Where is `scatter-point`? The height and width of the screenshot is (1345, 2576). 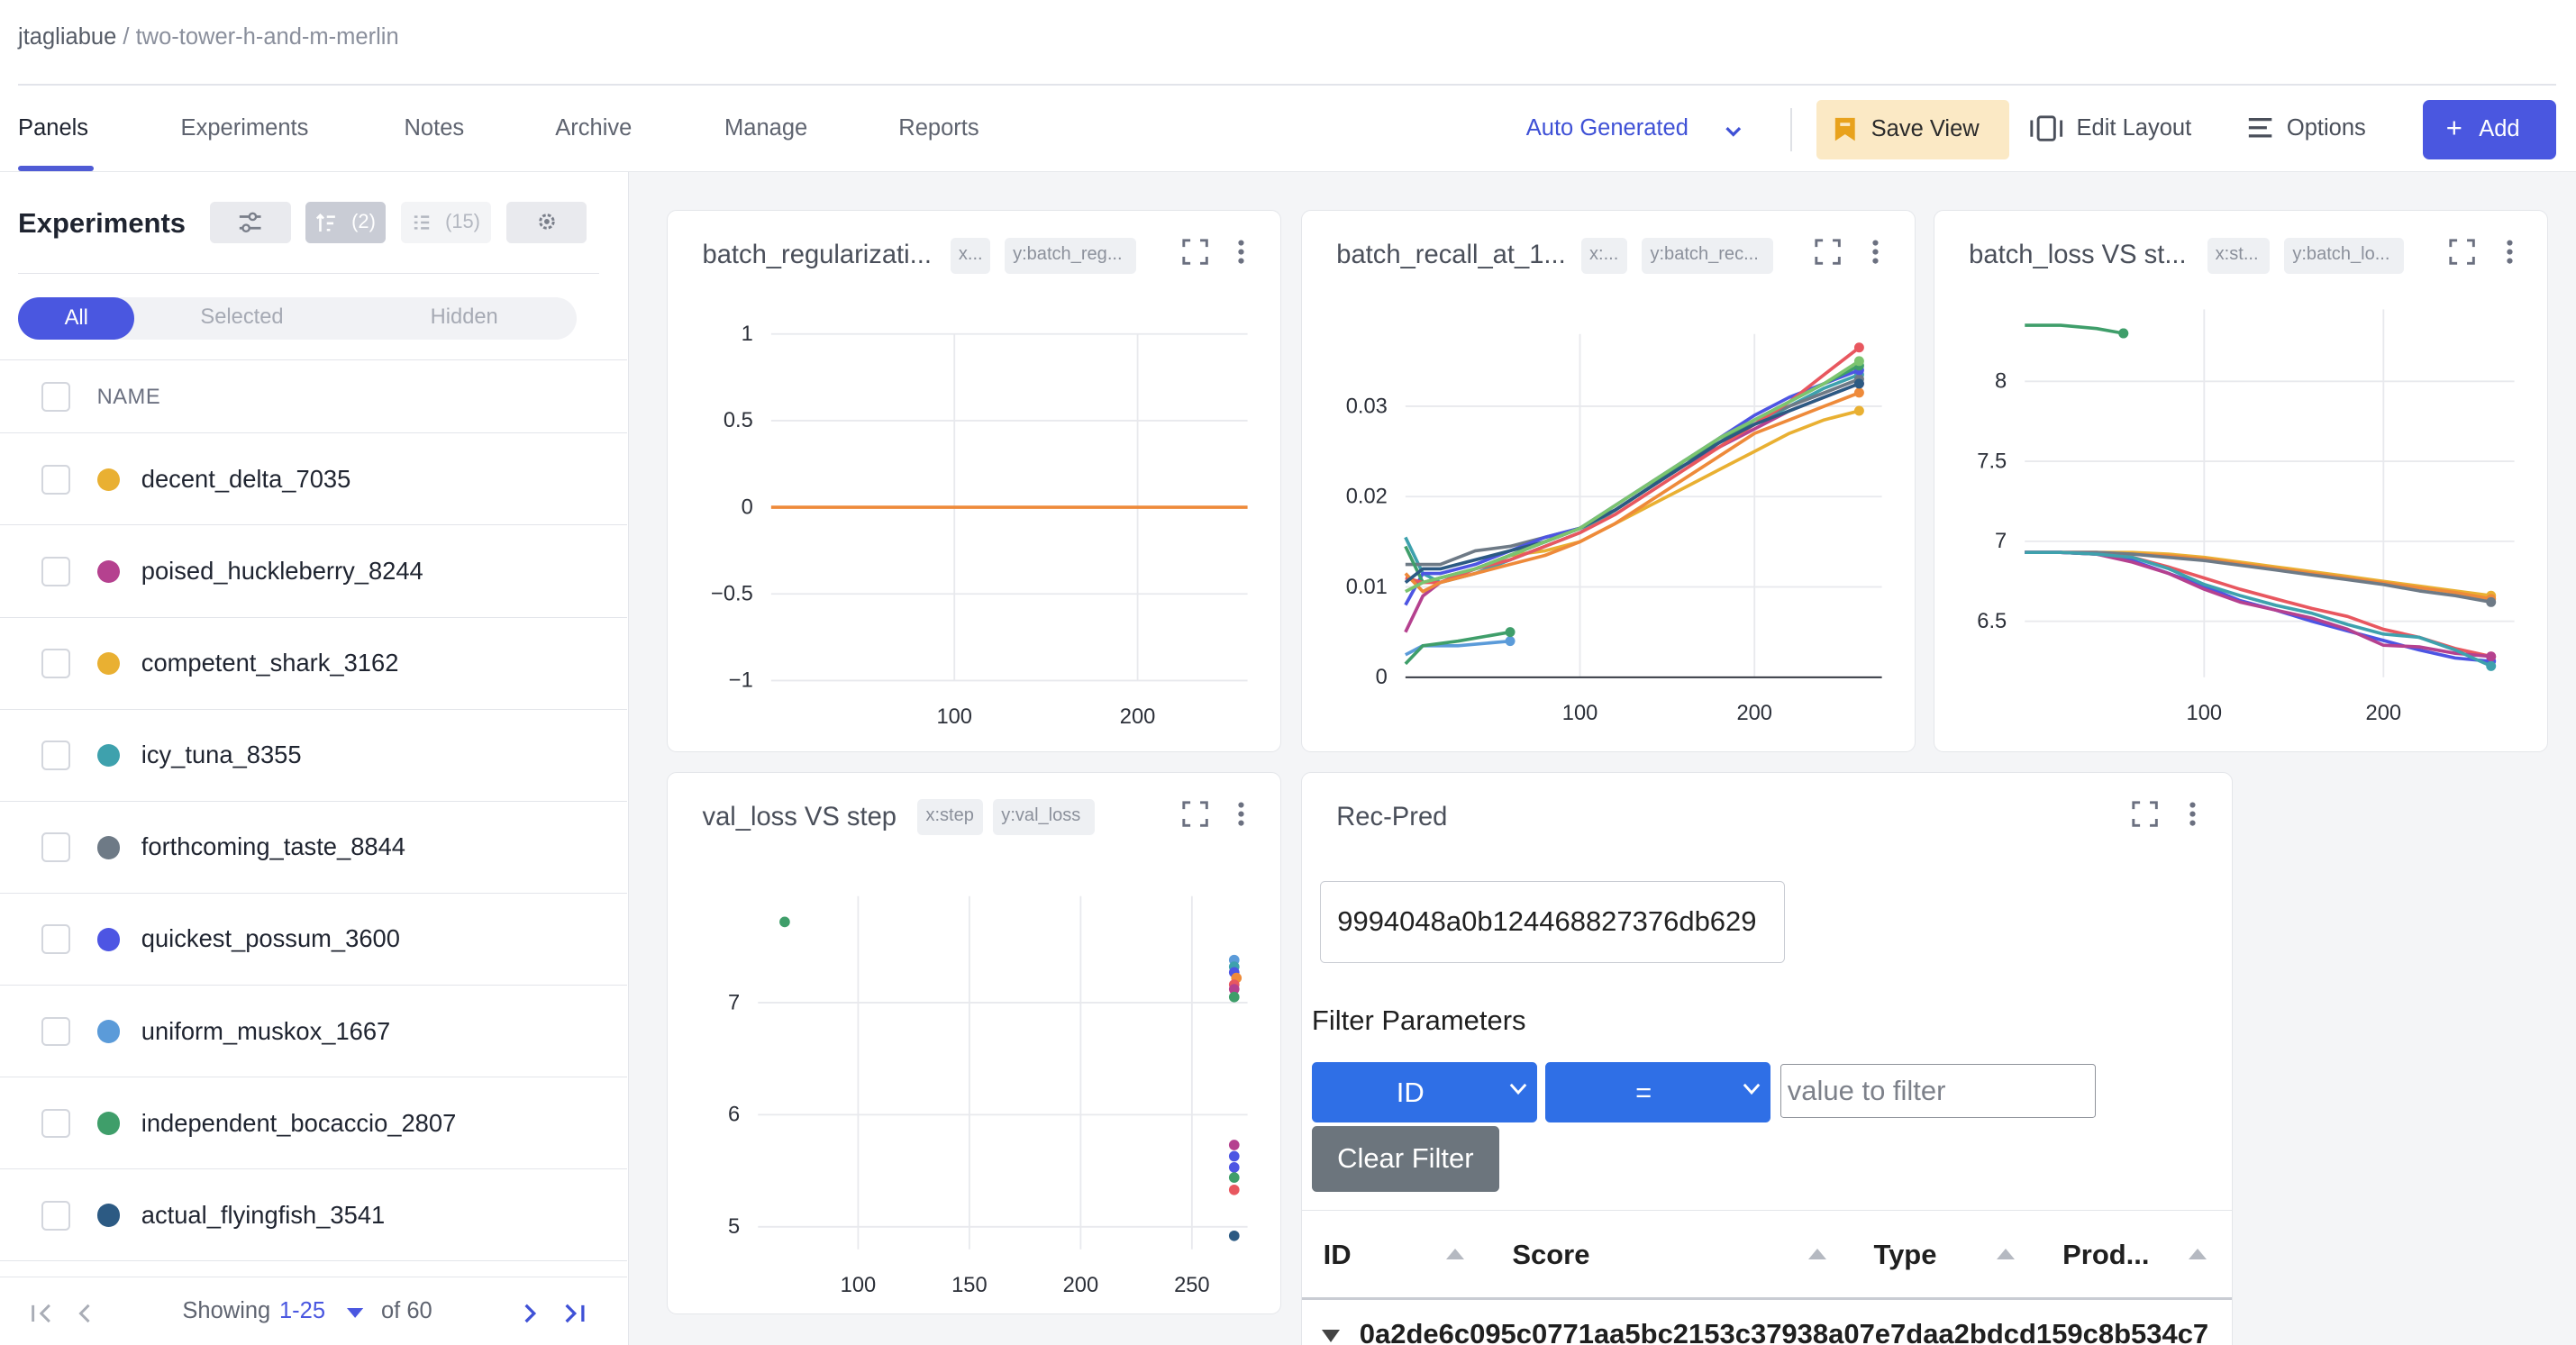 scatter-point is located at coordinates (1234, 1145).